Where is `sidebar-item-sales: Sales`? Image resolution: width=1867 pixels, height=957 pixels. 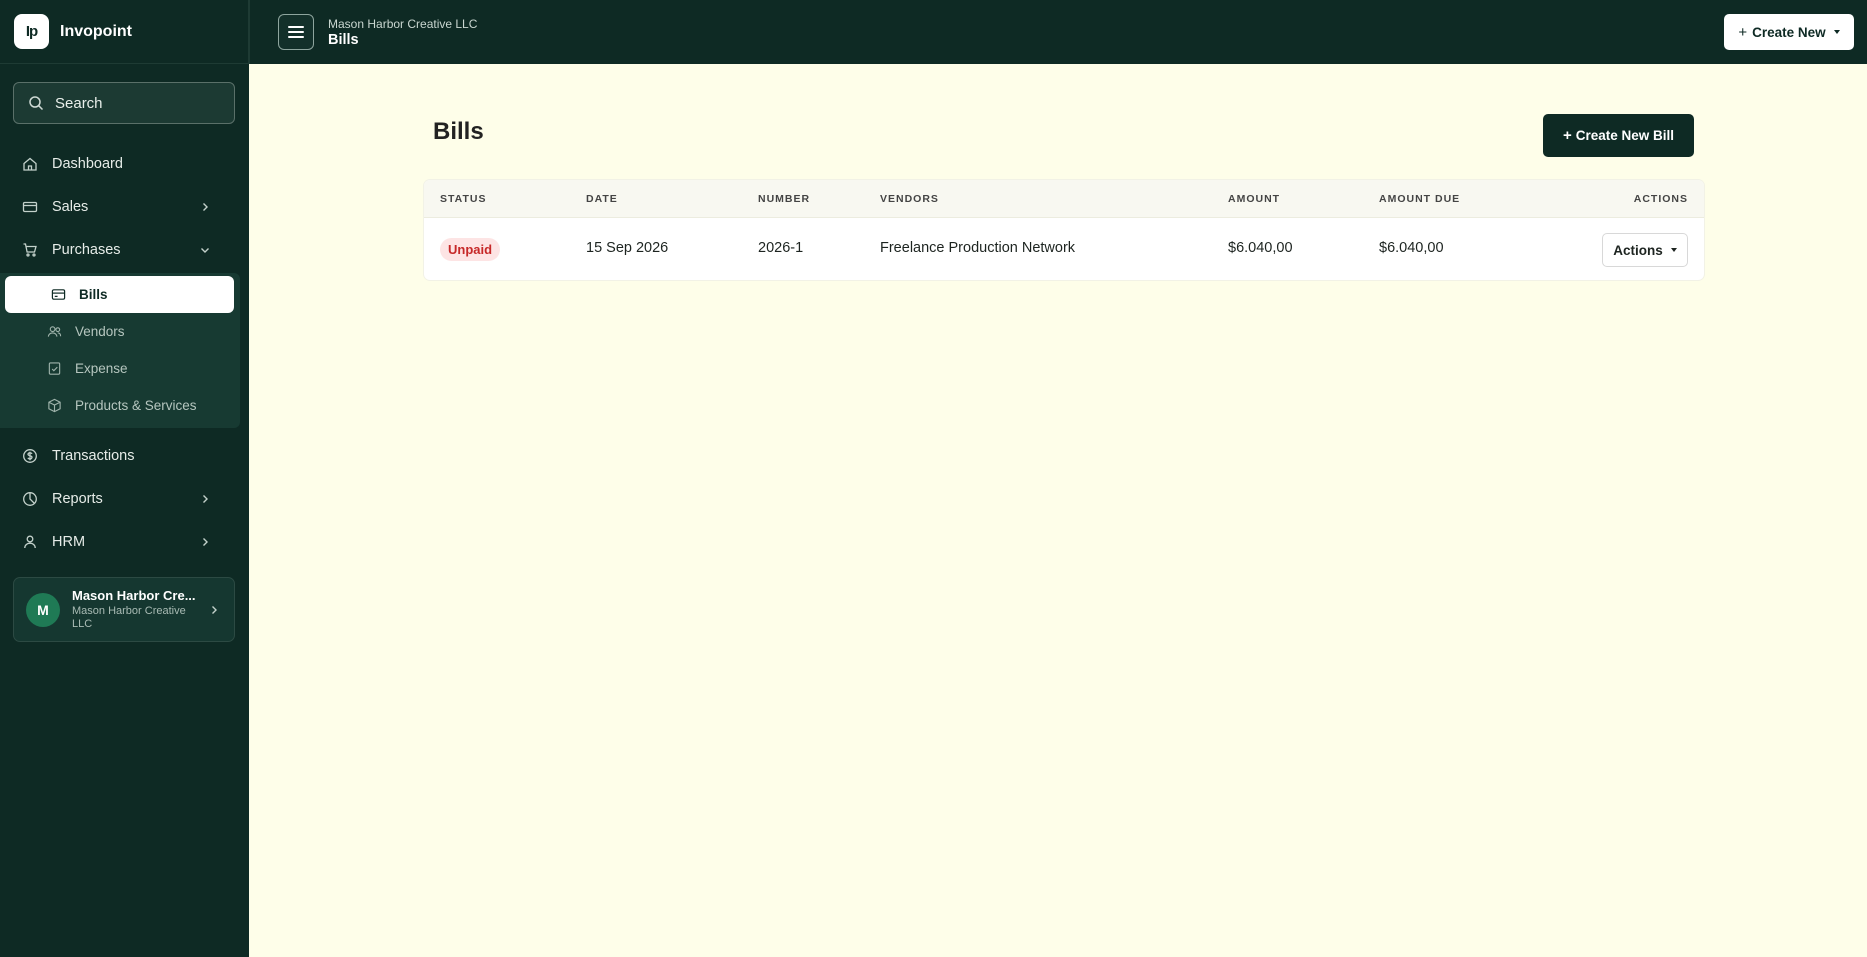
sidebar-item-sales: Sales is located at coordinates (124, 206).